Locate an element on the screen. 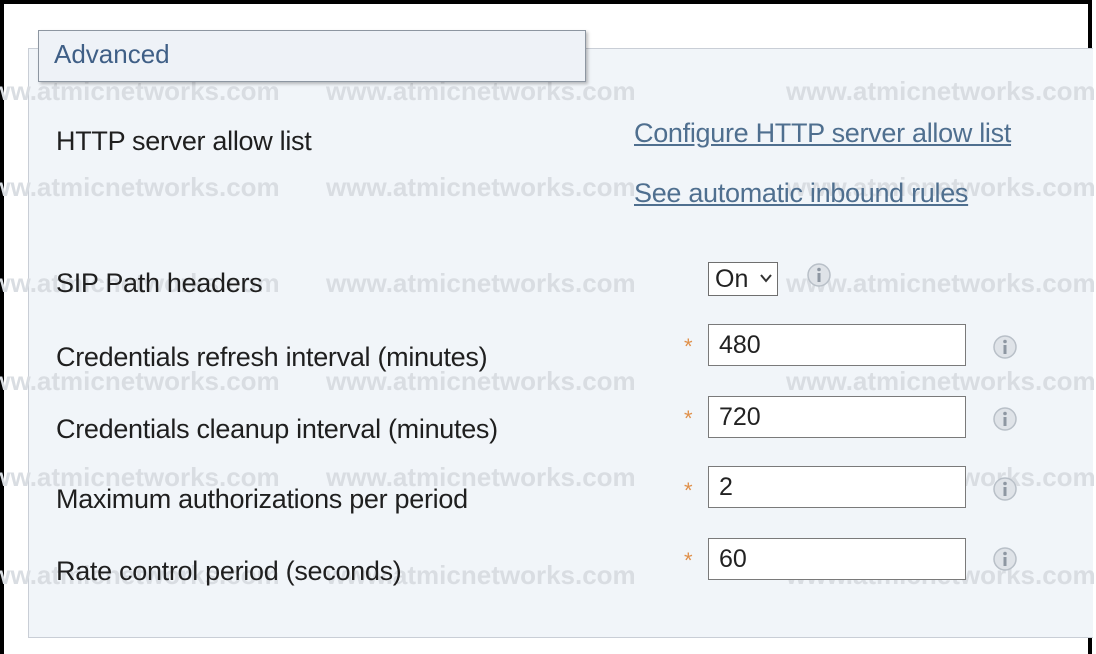  see-inbound-rules-link: See automatic inbound rules is located at coordinates (801, 193).